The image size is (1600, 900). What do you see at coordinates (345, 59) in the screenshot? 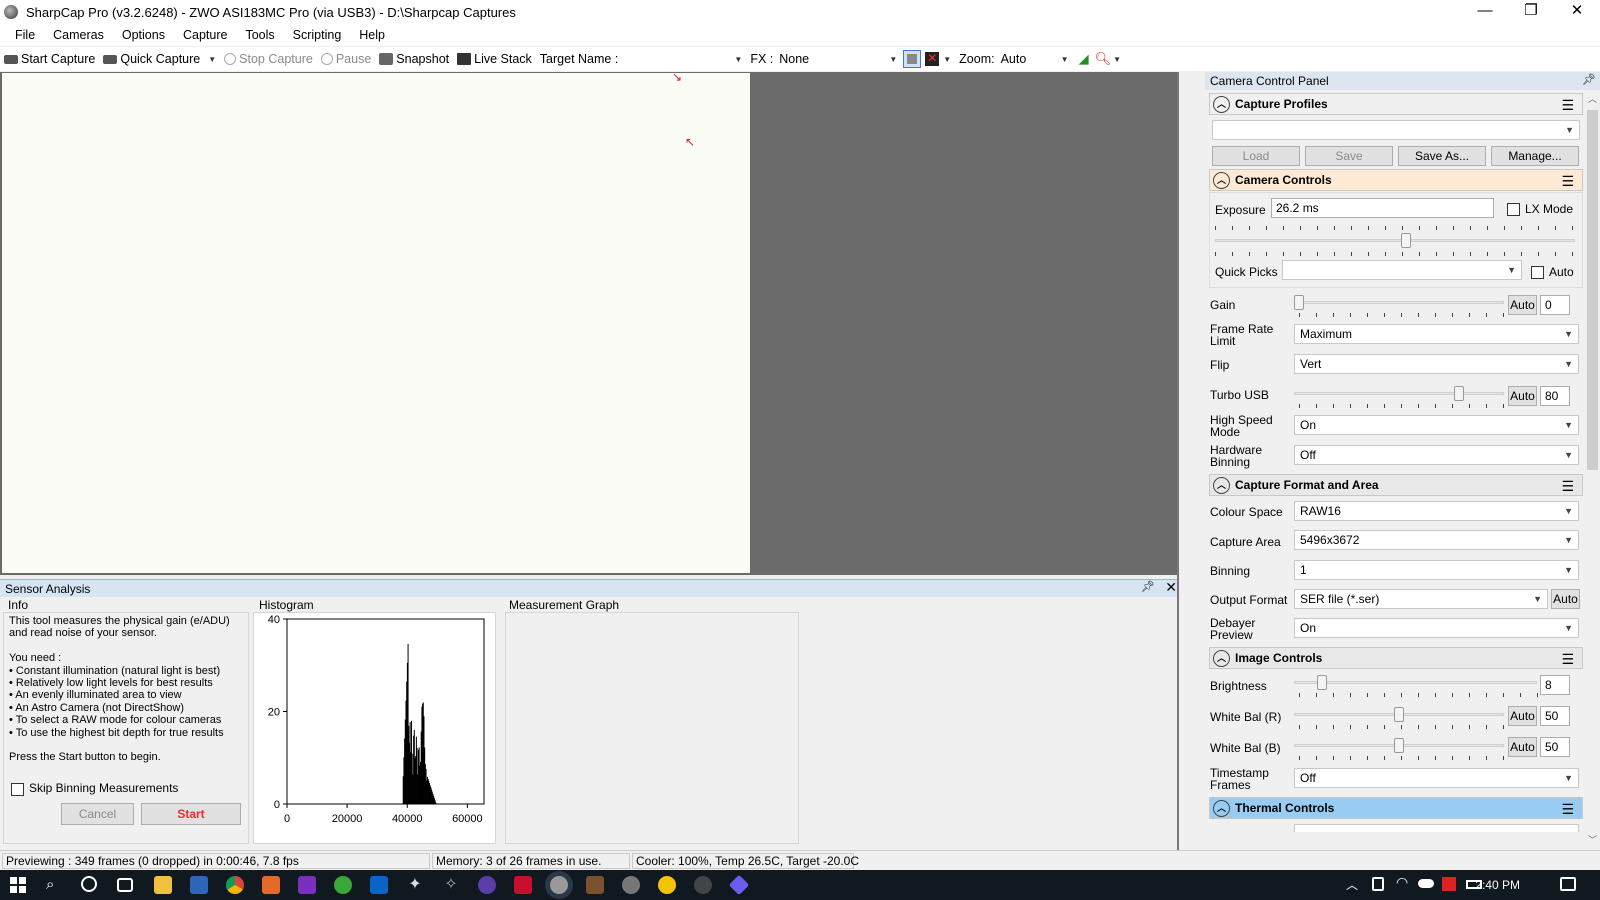
I see `pause-button: Pause` at bounding box center [345, 59].